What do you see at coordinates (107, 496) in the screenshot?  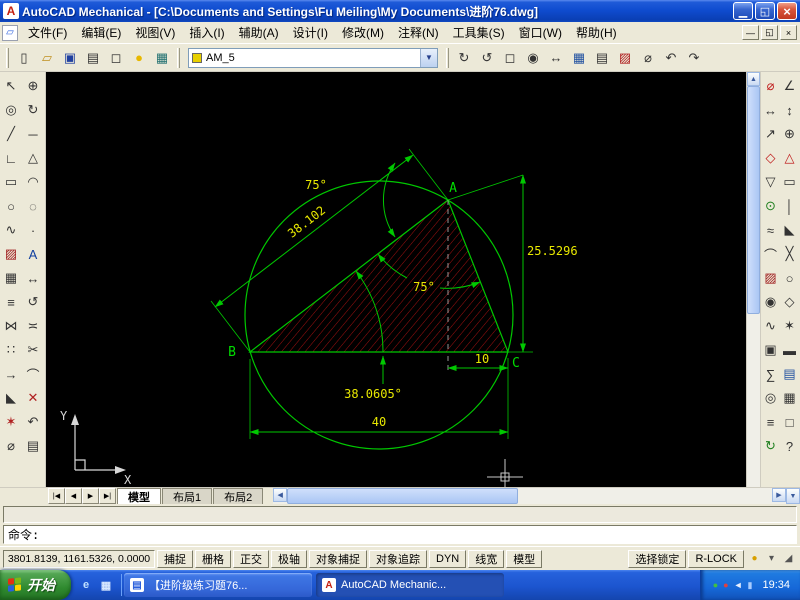 I see `tab-last-button: ▶|` at bounding box center [107, 496].